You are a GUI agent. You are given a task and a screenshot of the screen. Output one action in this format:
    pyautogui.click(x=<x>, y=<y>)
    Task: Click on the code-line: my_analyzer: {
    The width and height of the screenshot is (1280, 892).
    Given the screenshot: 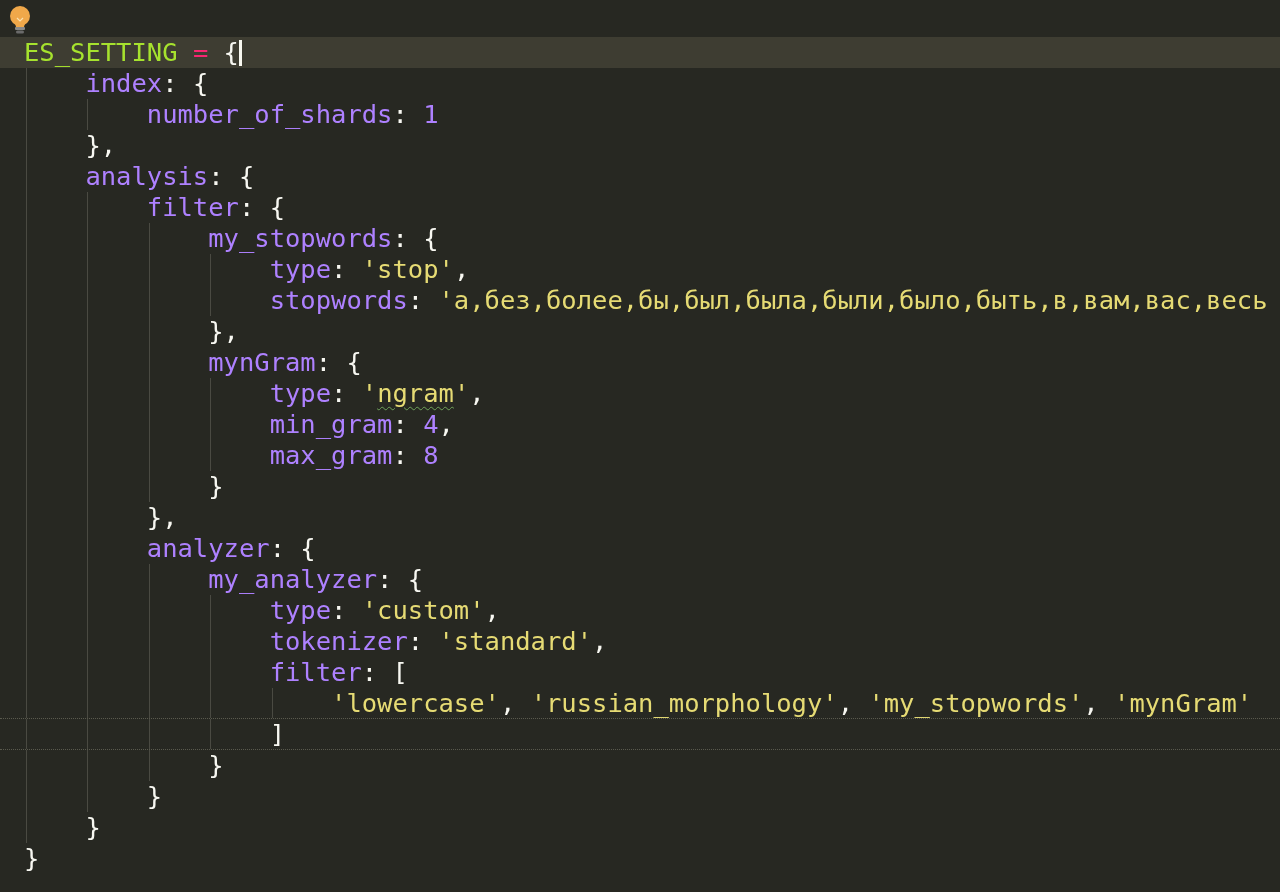 What is the action you would take?
    pyautogui.click(x=316, y=579)
    